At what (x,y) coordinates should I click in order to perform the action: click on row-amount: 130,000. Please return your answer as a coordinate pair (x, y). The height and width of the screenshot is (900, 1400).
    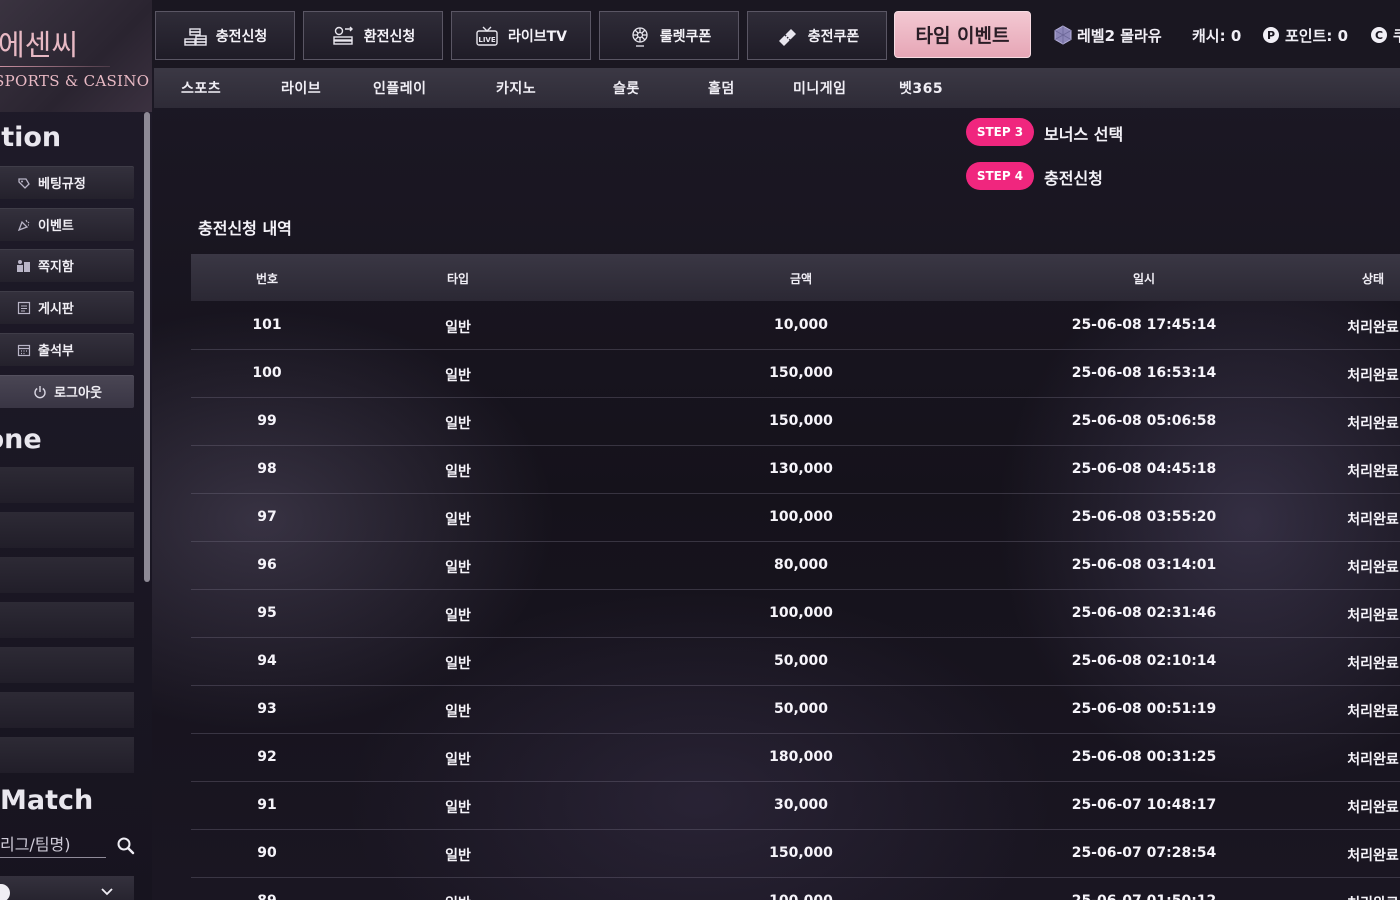
    Looking at the image, I should click on (801, 469).